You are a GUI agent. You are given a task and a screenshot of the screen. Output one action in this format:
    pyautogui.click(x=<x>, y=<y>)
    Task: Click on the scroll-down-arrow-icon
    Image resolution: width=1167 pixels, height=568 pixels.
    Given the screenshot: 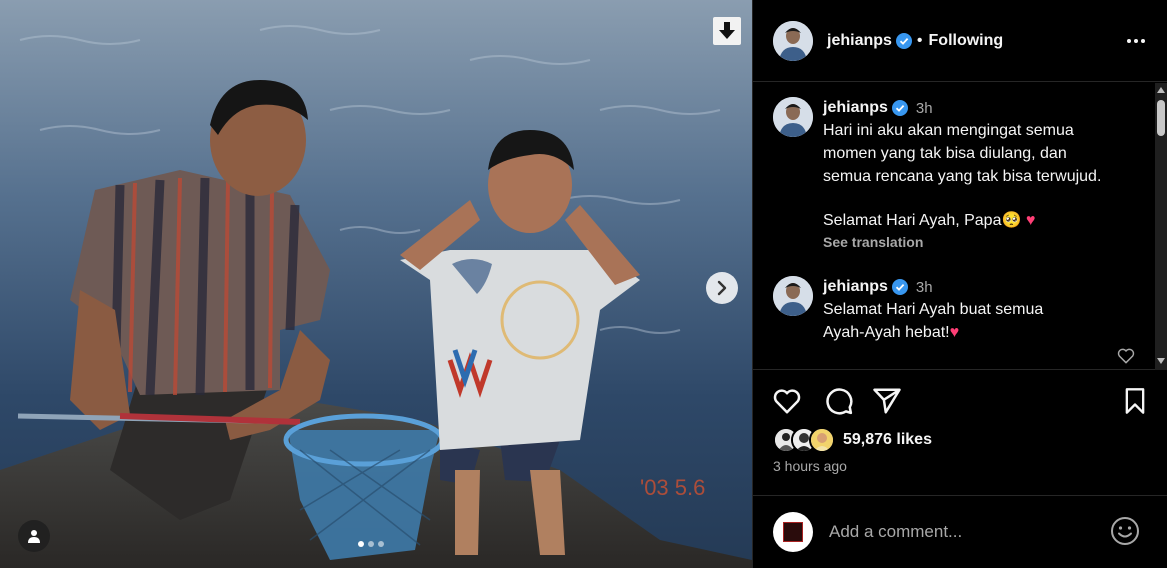 What is the action you would take?
    pyautogui.click(x=1161, y=361)
    